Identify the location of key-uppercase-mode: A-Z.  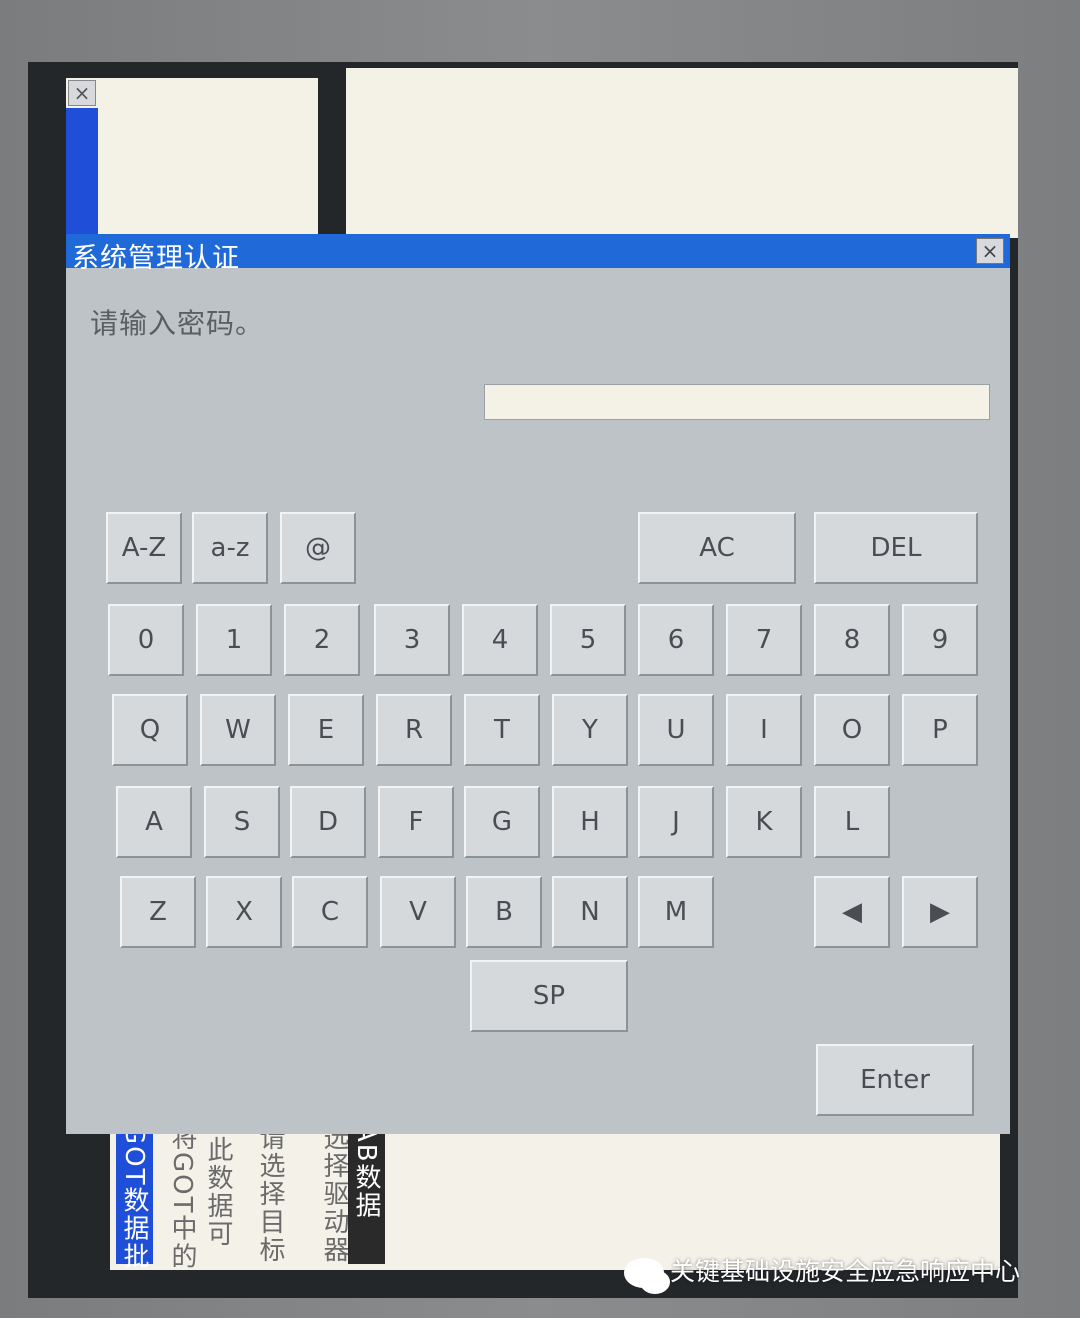
(144, 548).